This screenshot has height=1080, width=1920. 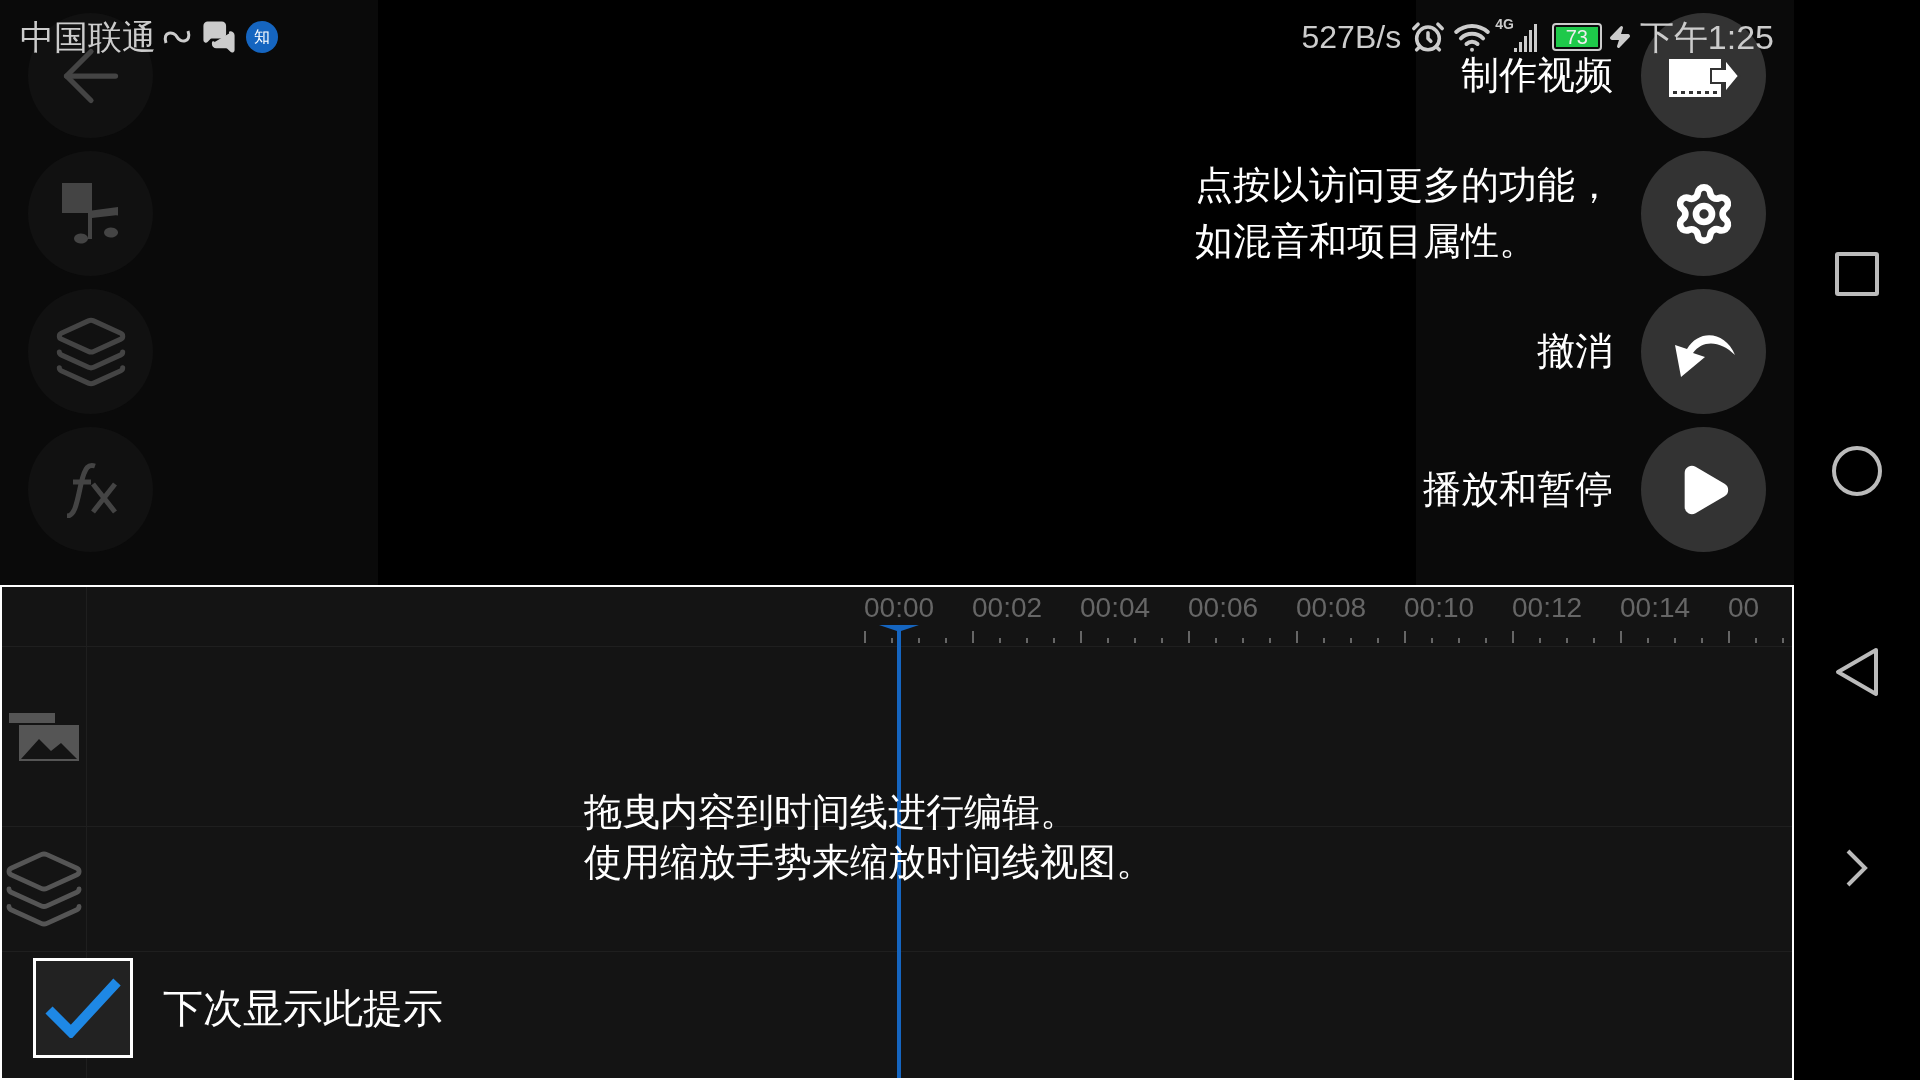 What do you see at coordinates (1857, 672) in the screenshot?
I see `back-button` at bounding box center [1857, 672].